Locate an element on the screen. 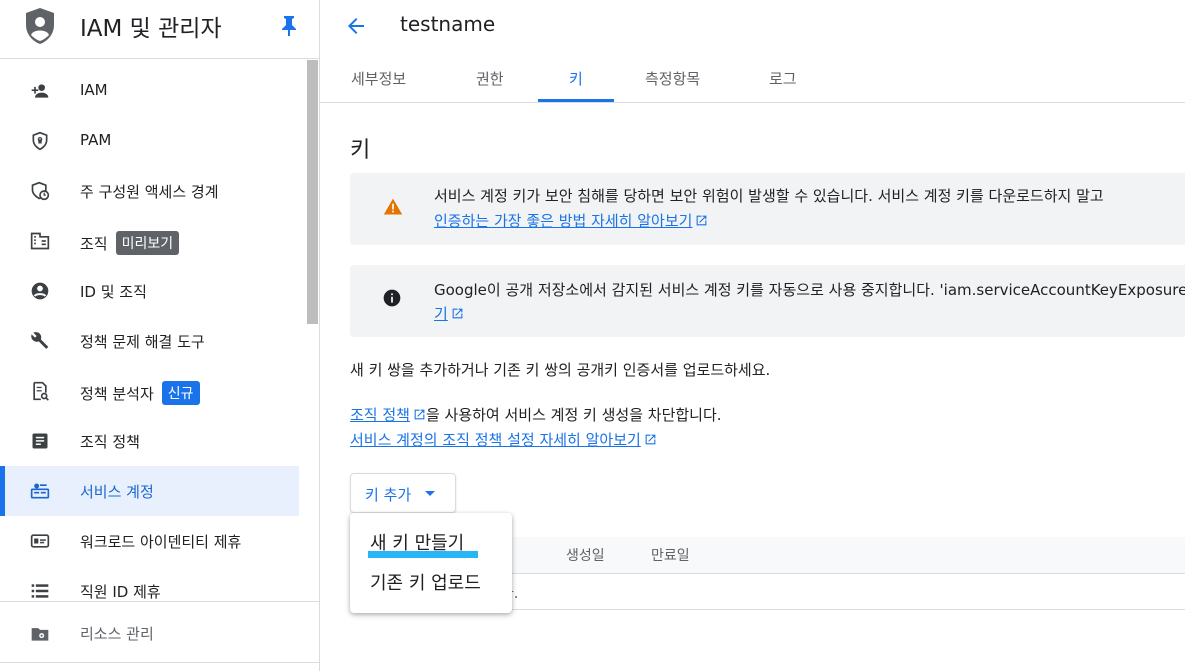 Image resolution: width=1185 pixels, height=671 pixels. sidebar-divider is located at coordinates (159, 662).